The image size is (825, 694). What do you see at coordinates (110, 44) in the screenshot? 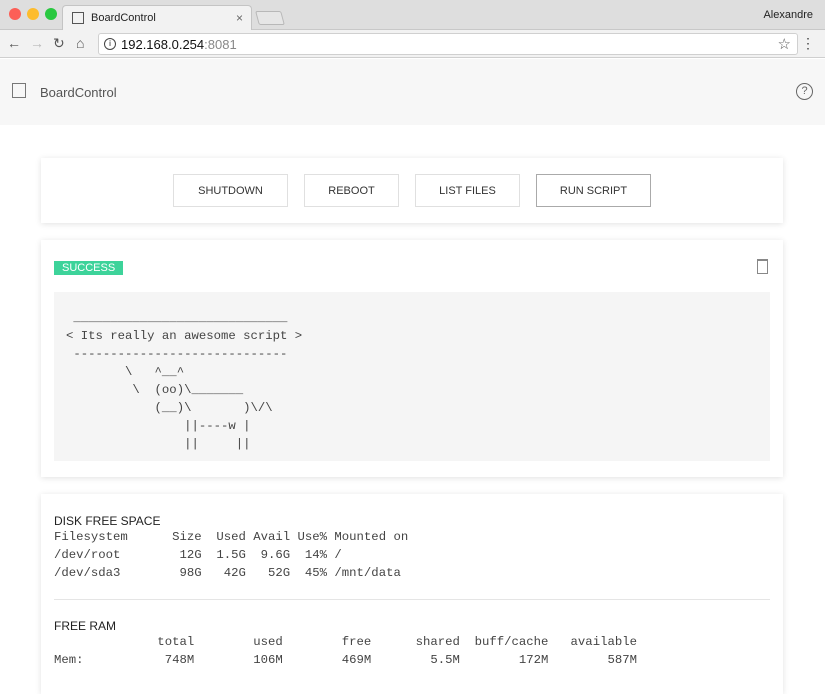
I see `info-icon: i` at bounding box center [110, 44].